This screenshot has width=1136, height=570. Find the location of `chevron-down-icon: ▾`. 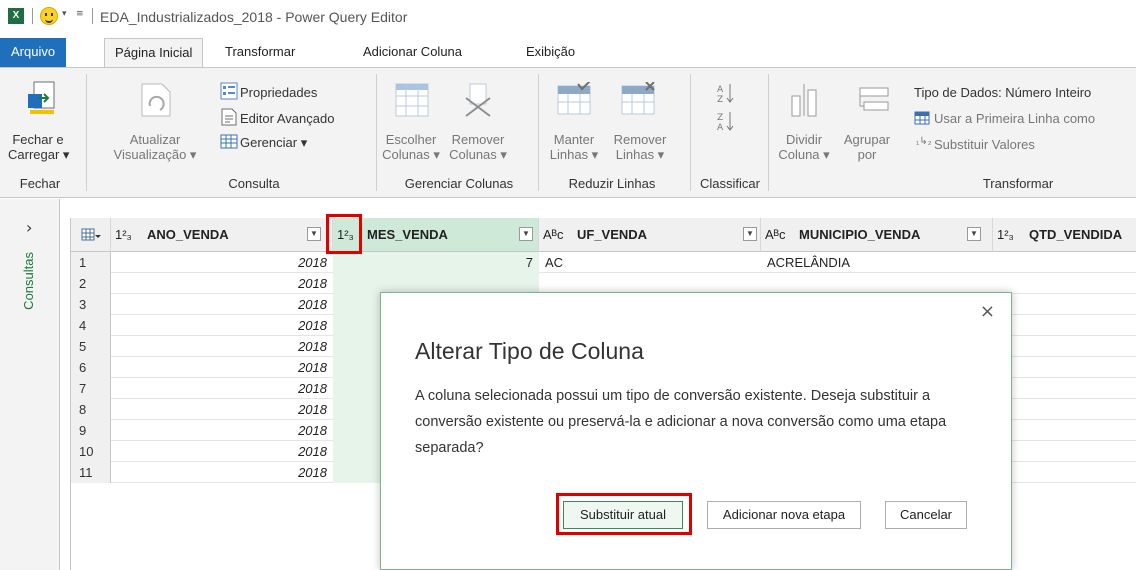

chevron-down-icon: ▾ is located at coordinates (64, 14).